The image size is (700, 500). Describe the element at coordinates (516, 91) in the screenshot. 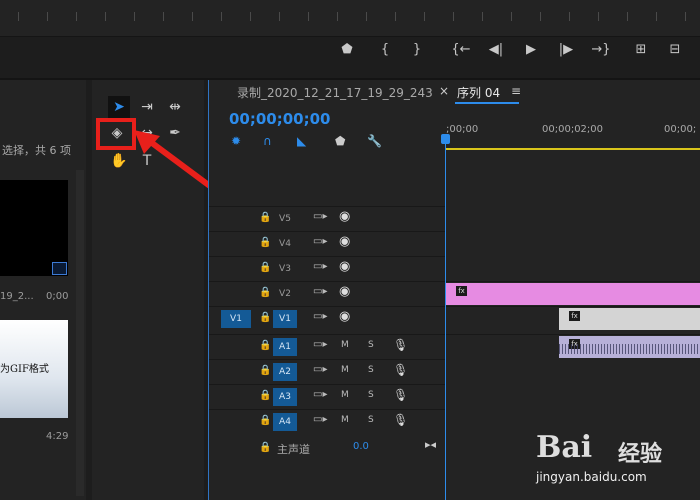

I see `tab-menu-icon: ≡` at that location.